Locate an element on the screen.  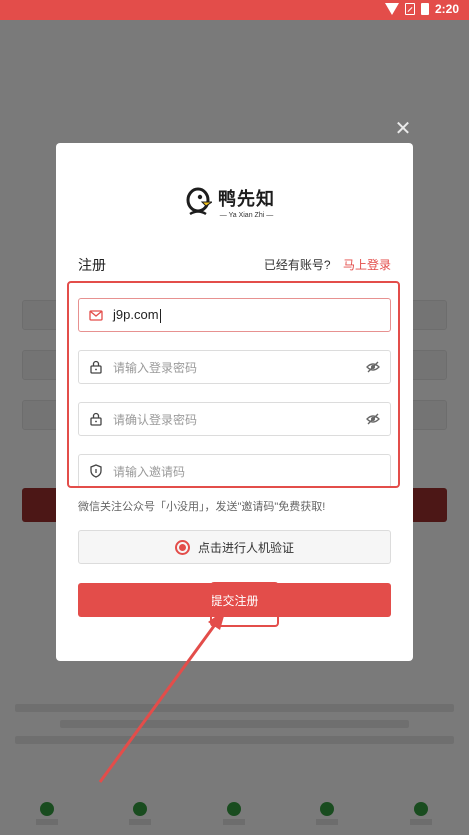
logo-subtitle: — Ya Xian Zhi — is located at coordinates (246, 215).